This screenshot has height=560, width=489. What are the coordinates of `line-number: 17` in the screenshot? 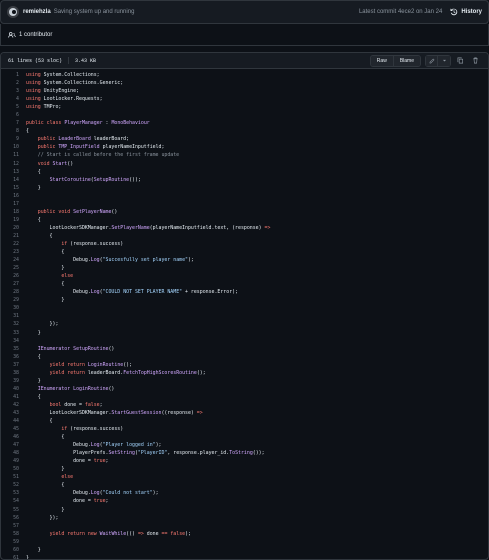 It's located at (10, 204).